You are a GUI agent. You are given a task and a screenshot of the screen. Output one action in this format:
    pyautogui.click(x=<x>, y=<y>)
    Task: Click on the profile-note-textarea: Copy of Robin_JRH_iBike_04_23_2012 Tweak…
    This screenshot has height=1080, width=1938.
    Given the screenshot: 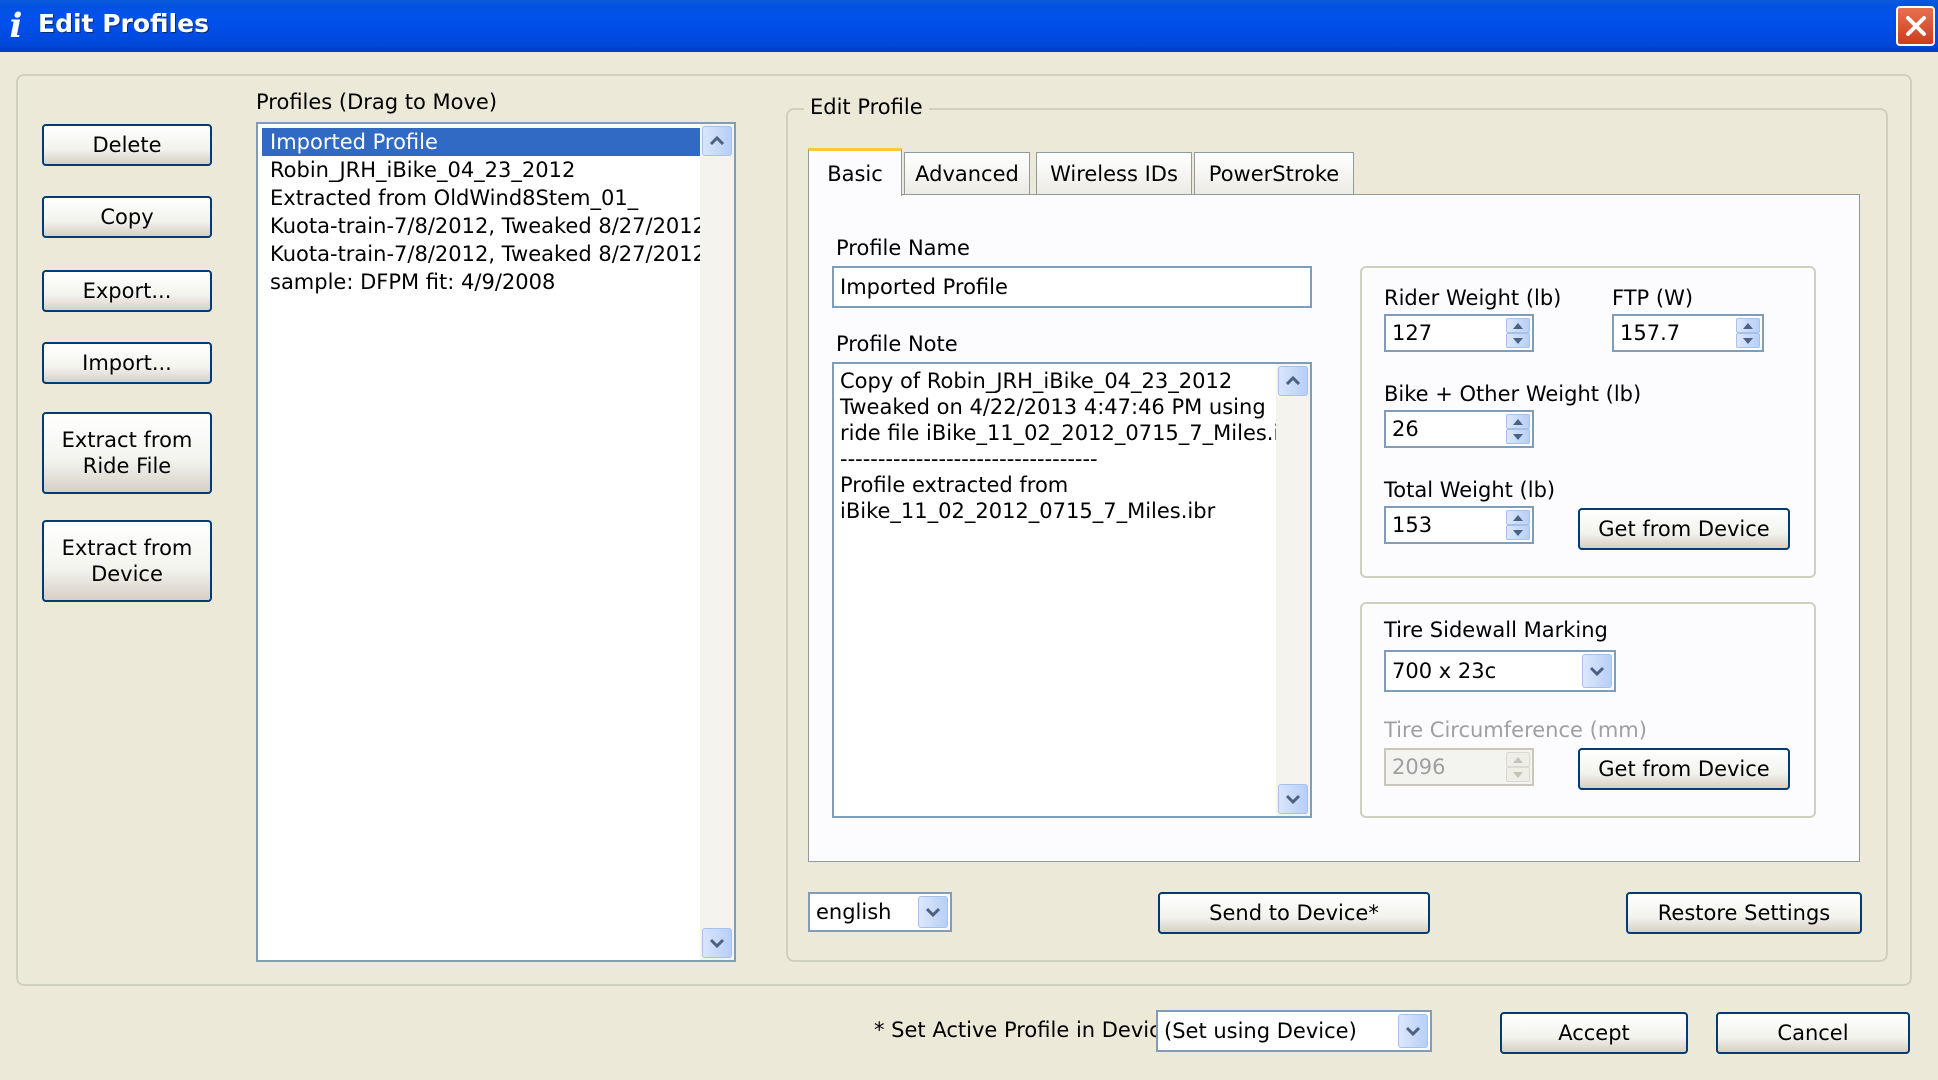 What is the action you would take?
    pyautogui.click(x=1072, y=590)
    